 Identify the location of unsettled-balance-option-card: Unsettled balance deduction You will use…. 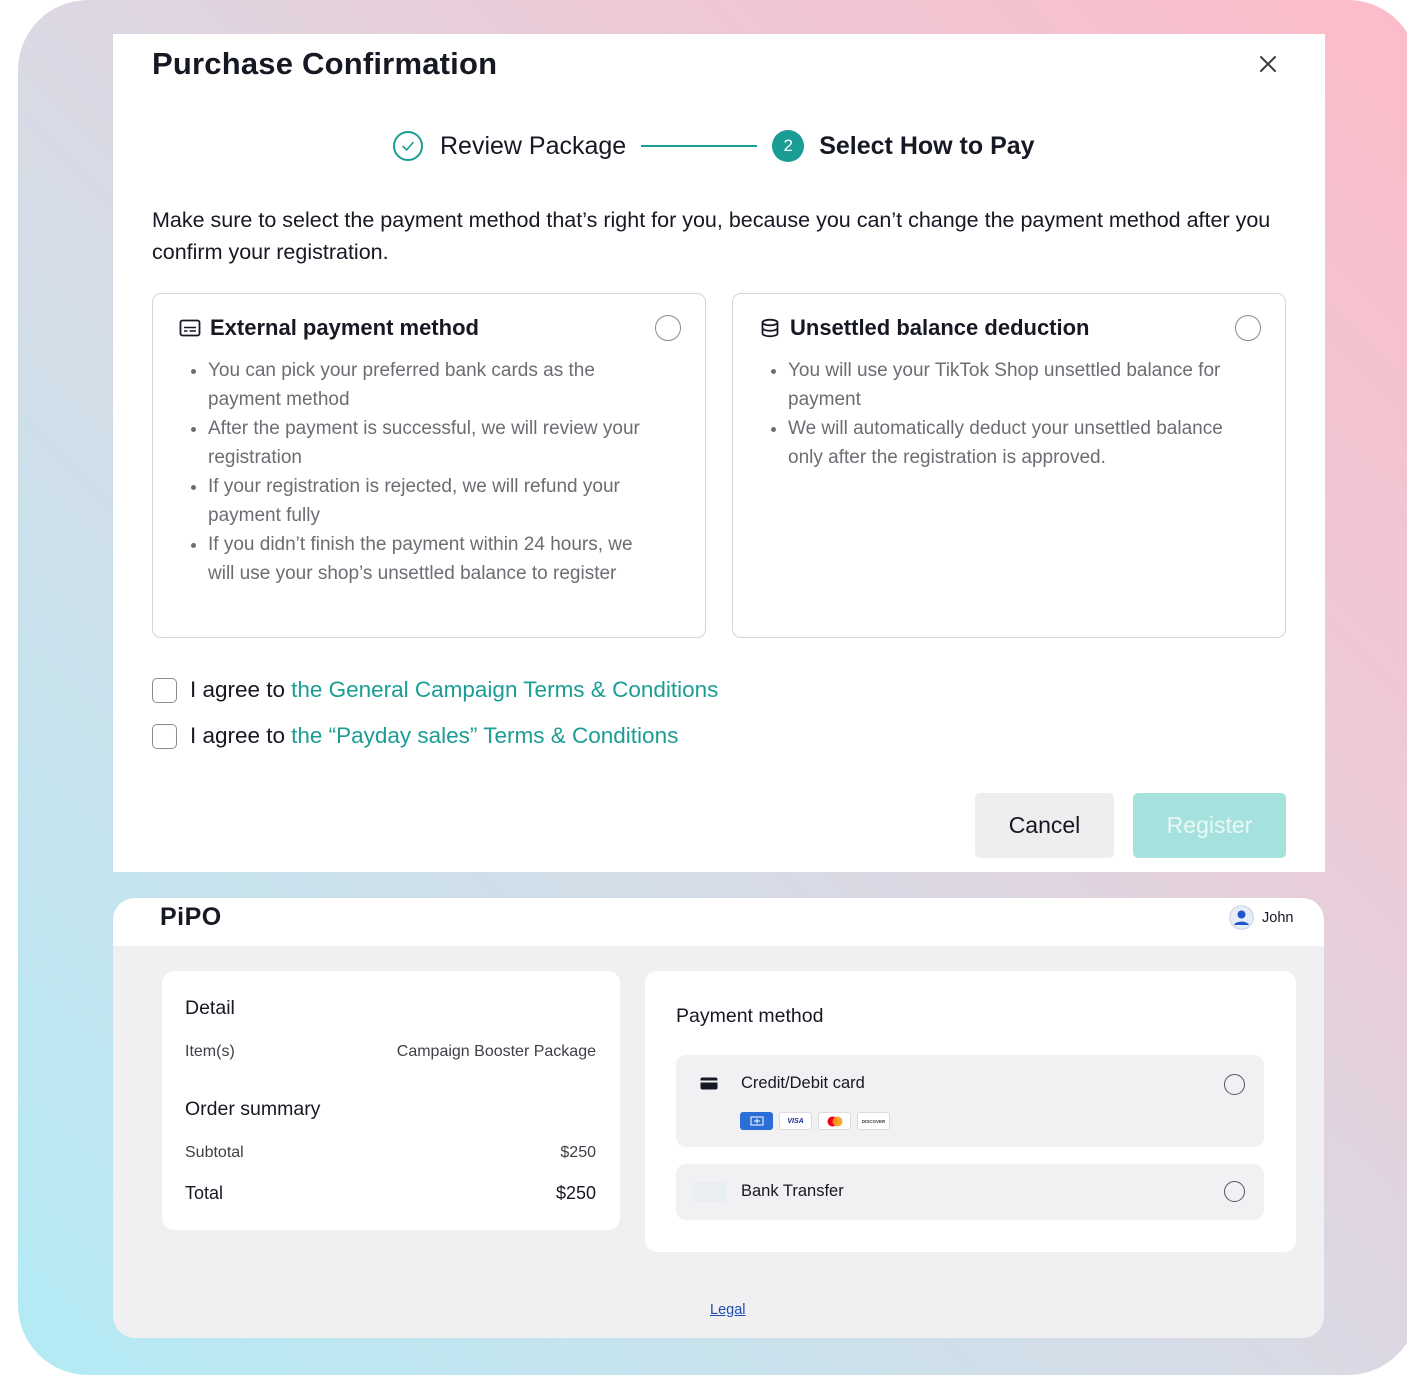
(1009, 465).